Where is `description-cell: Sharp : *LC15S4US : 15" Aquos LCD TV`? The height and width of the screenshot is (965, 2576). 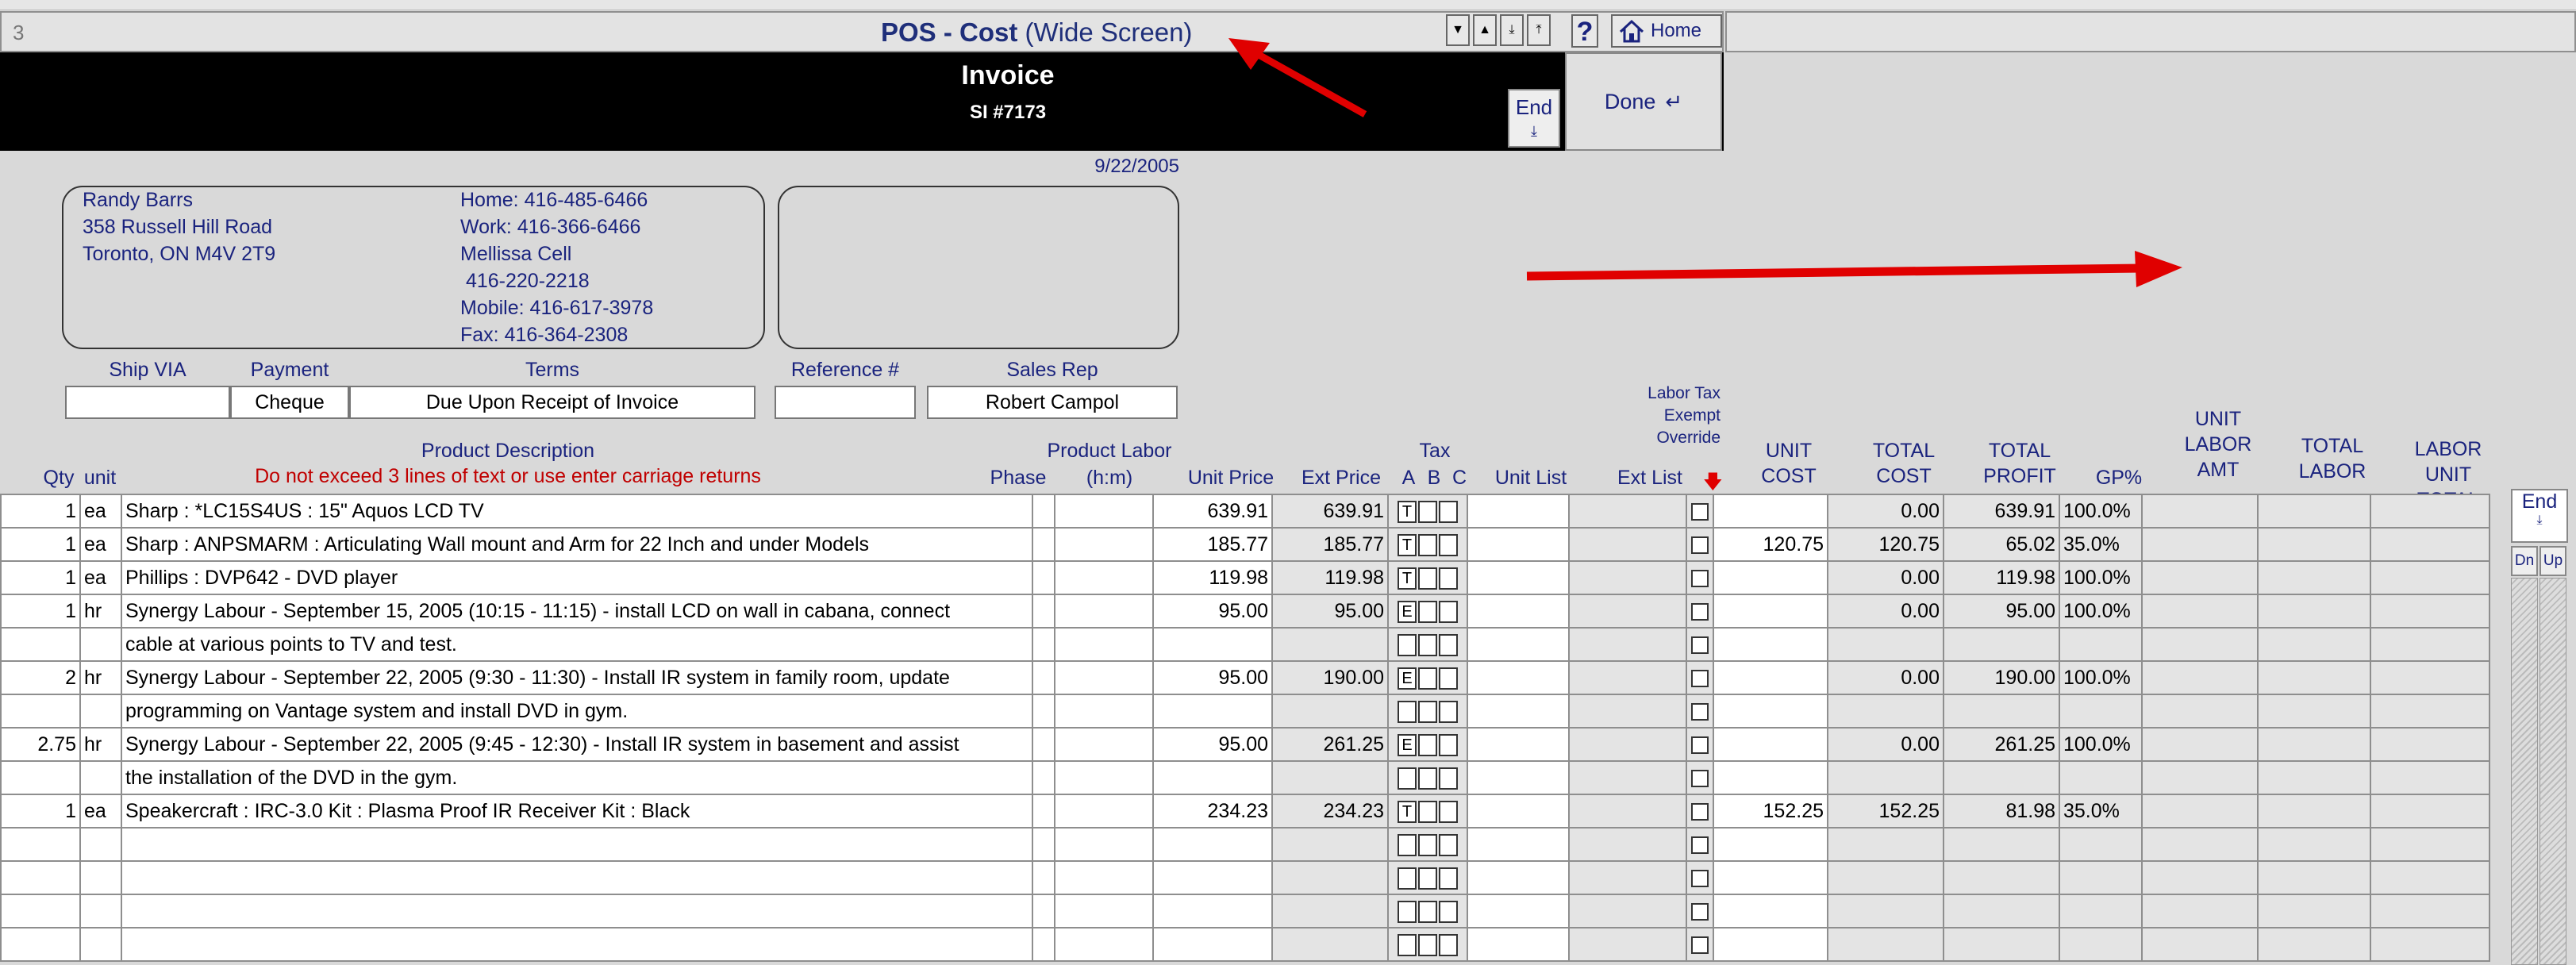 description-cell: Sharp : *LC15S4US : 15" Aquos LCD TV is located at coordinates (577, 512).